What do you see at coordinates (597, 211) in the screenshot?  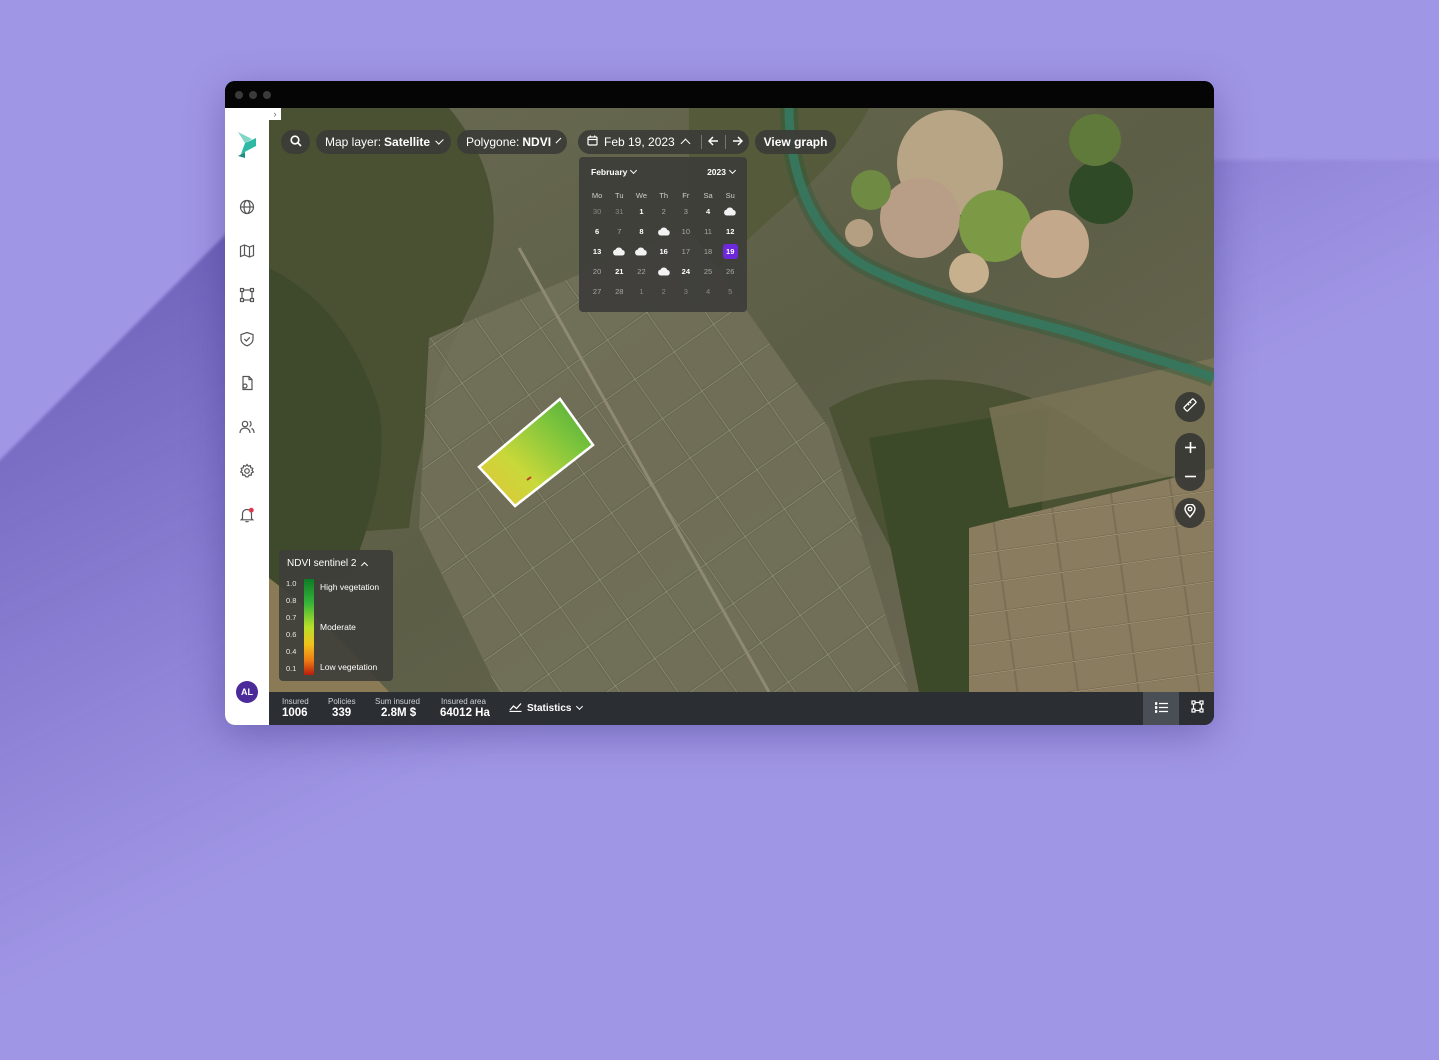 I see `calendar-day: 30` at bounding box center [597, 211].